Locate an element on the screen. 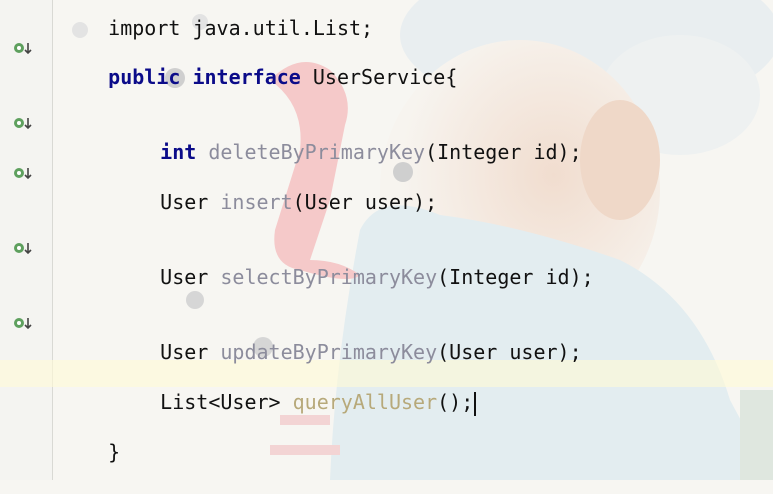 This screenshot has width=773, height=494. code-line-method: User updateByPrimaryKey(User user); is located at coordinates (346, 337).